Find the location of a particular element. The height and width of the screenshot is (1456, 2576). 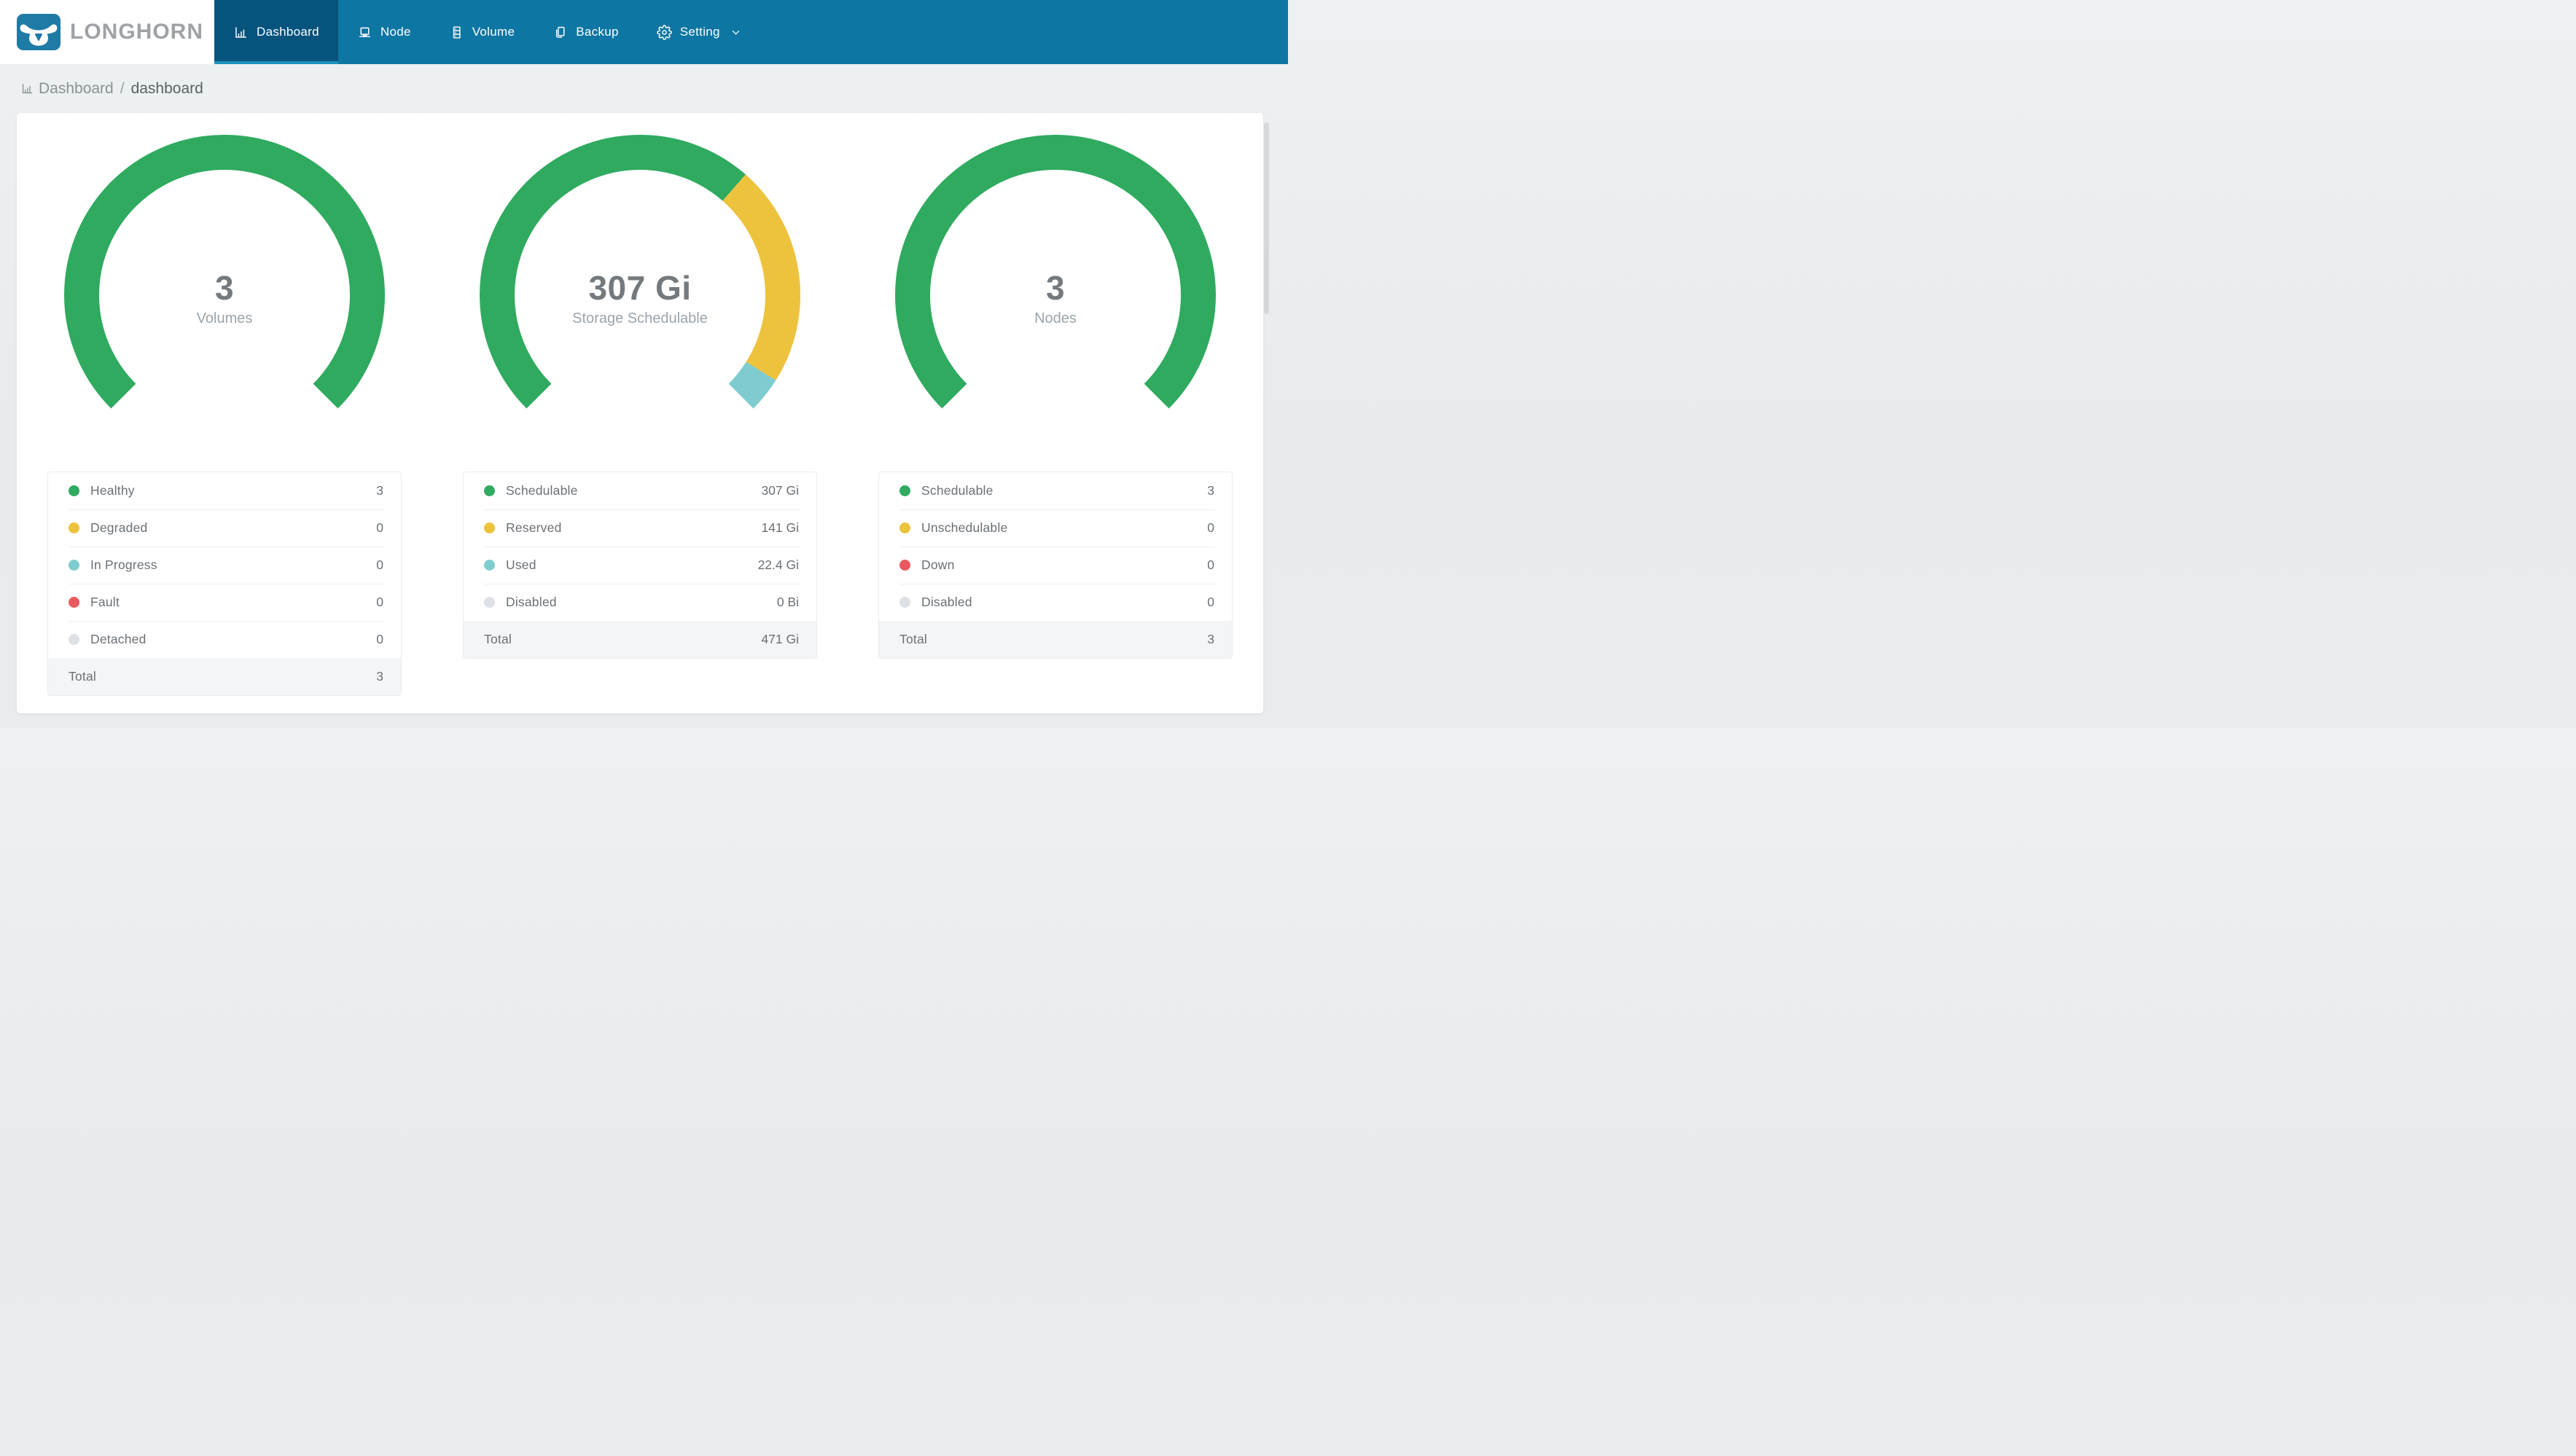

laptop-icon is located at coordinates (364, 32).